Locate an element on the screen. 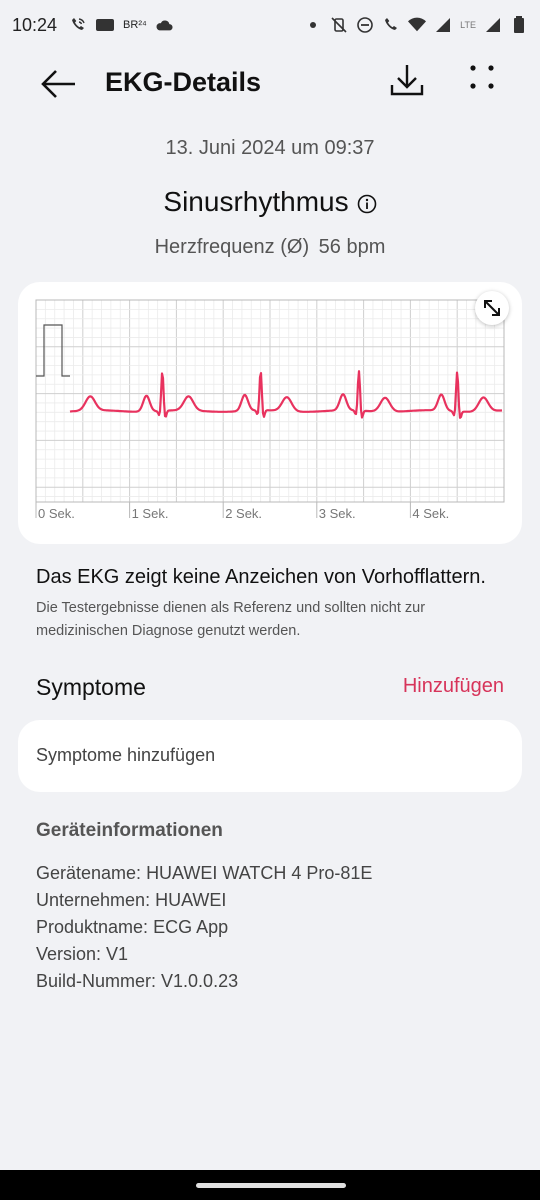  build-number-value: V1.0.0.23 is located at coordinates (200, 981).